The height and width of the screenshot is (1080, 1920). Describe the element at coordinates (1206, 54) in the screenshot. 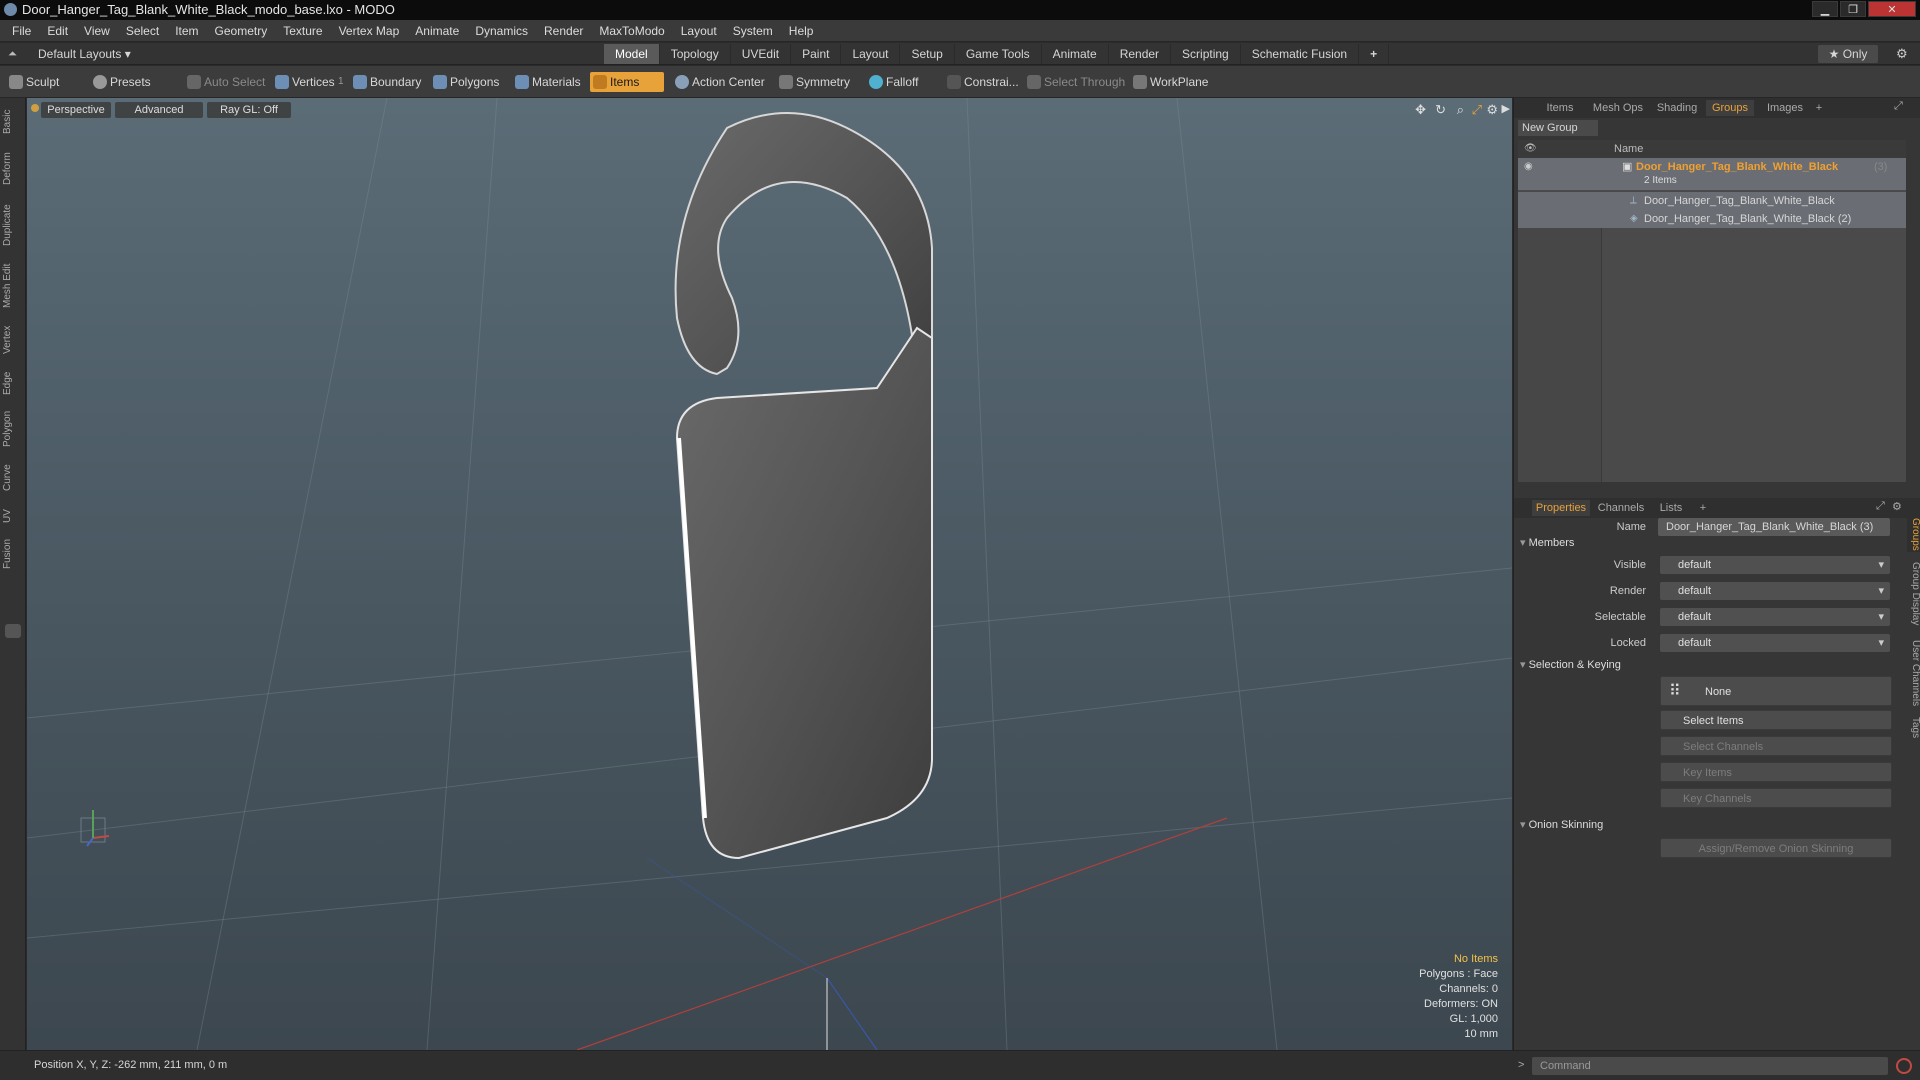

I see `tab-scripting: Scripting` at that location.